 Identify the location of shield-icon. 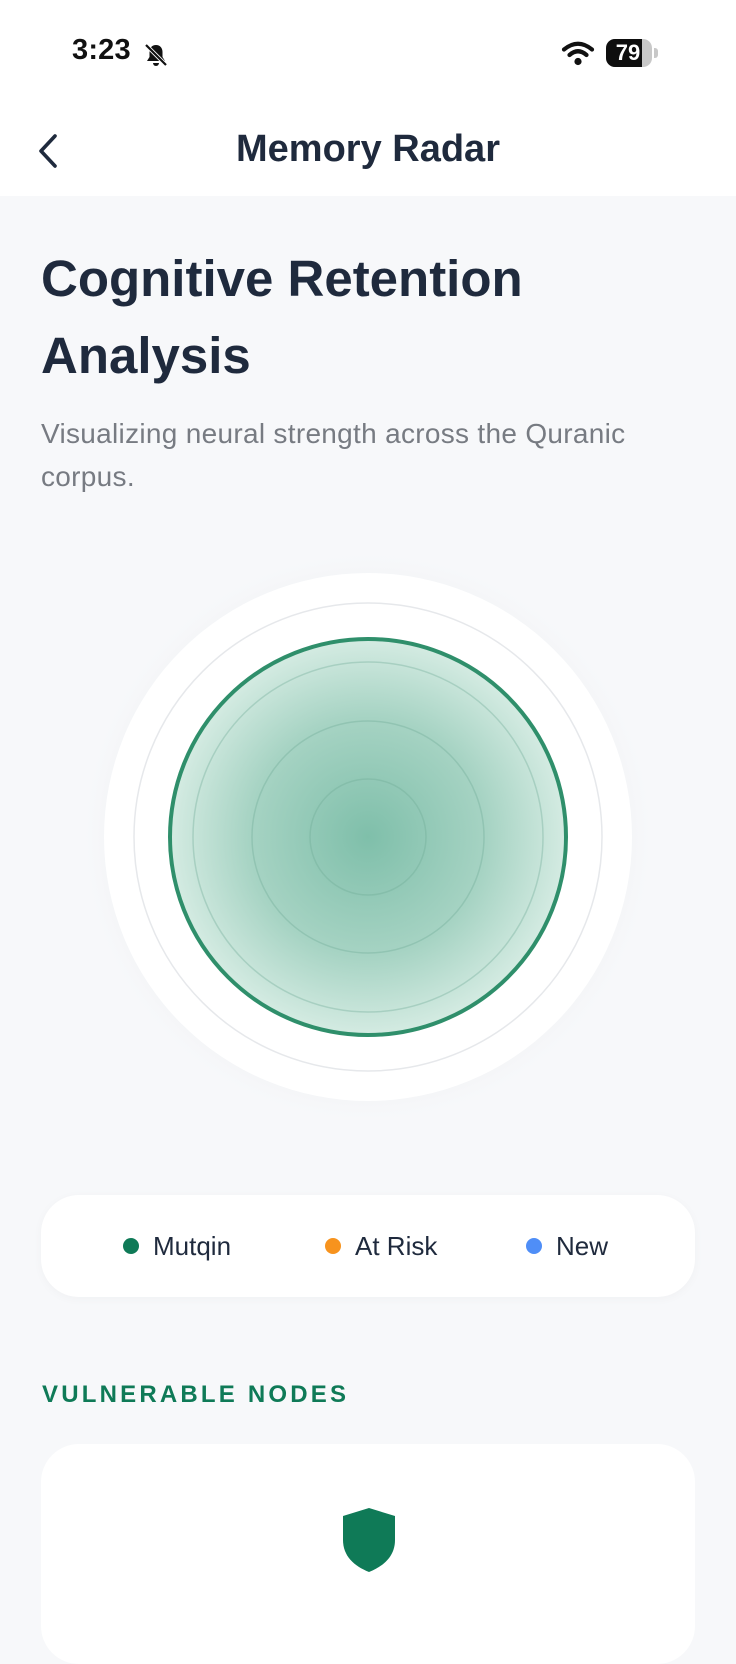
(369, 1540).